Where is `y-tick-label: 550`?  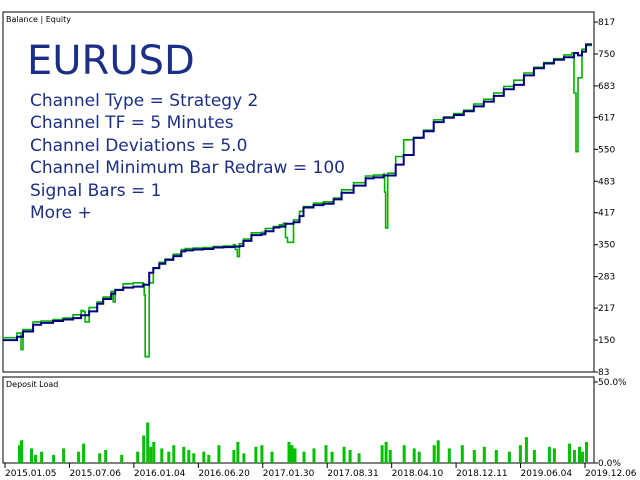 y-tick-label: 550 is located at coordinates (606, 150).